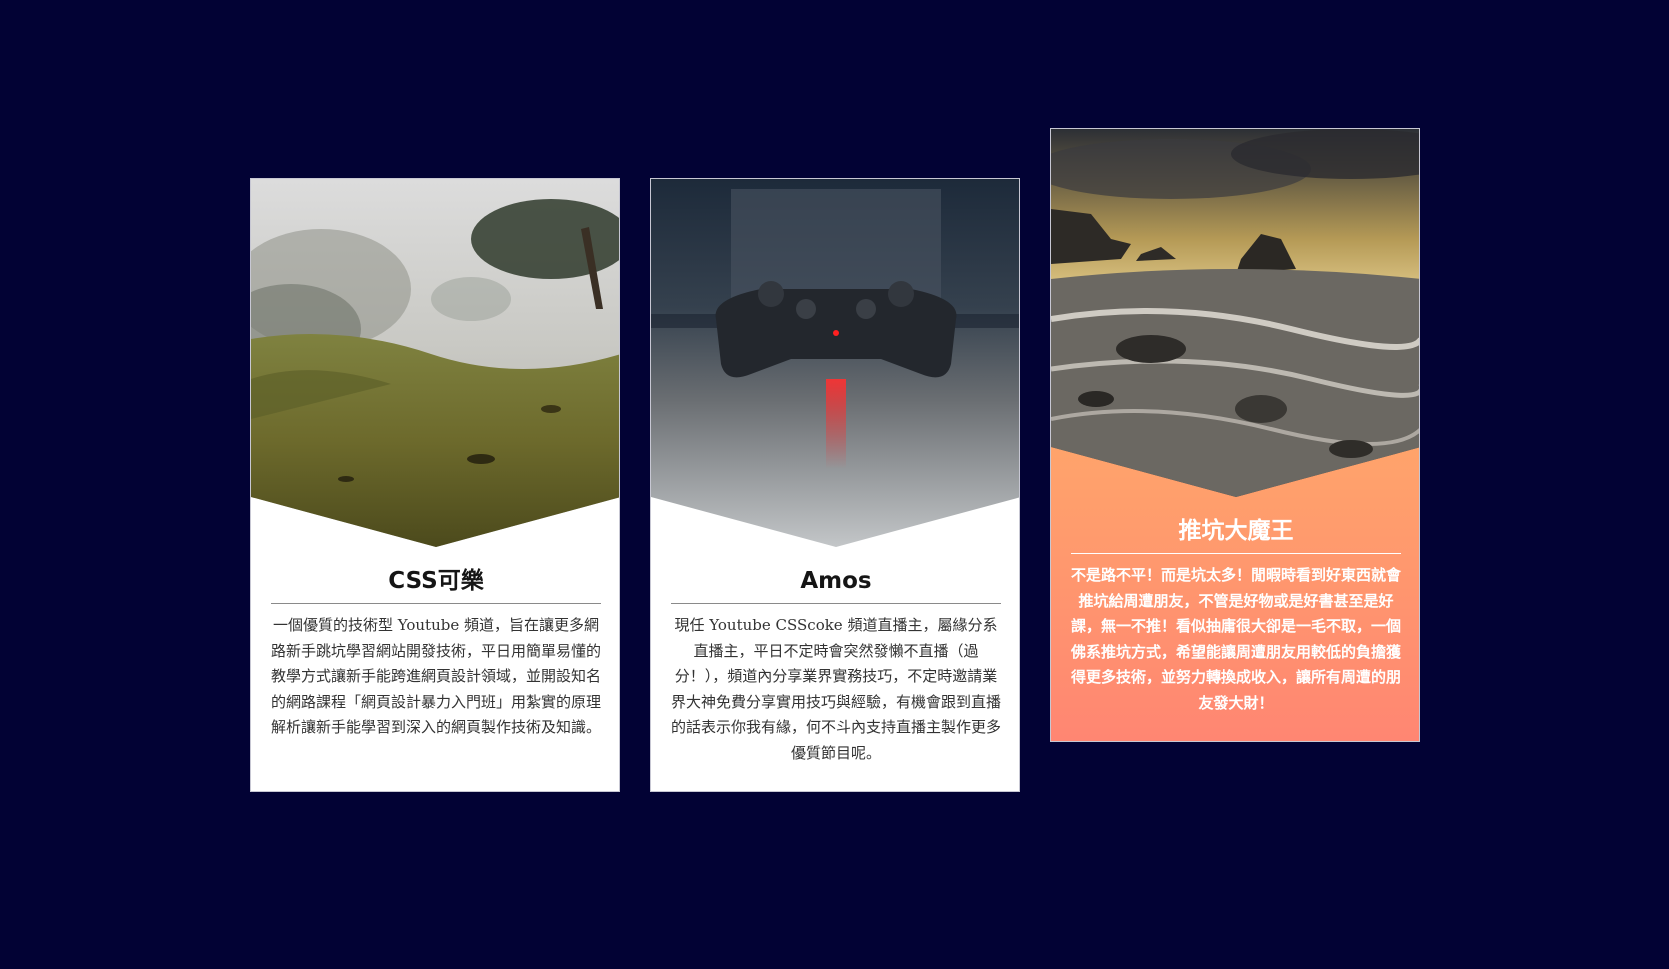 This screenshot has width=1669, height=969. What do you see at coordinates (1236, 531) in the screenshot?
I see `card-title: 推坑大魔王` at bounding box center [1236, 531].